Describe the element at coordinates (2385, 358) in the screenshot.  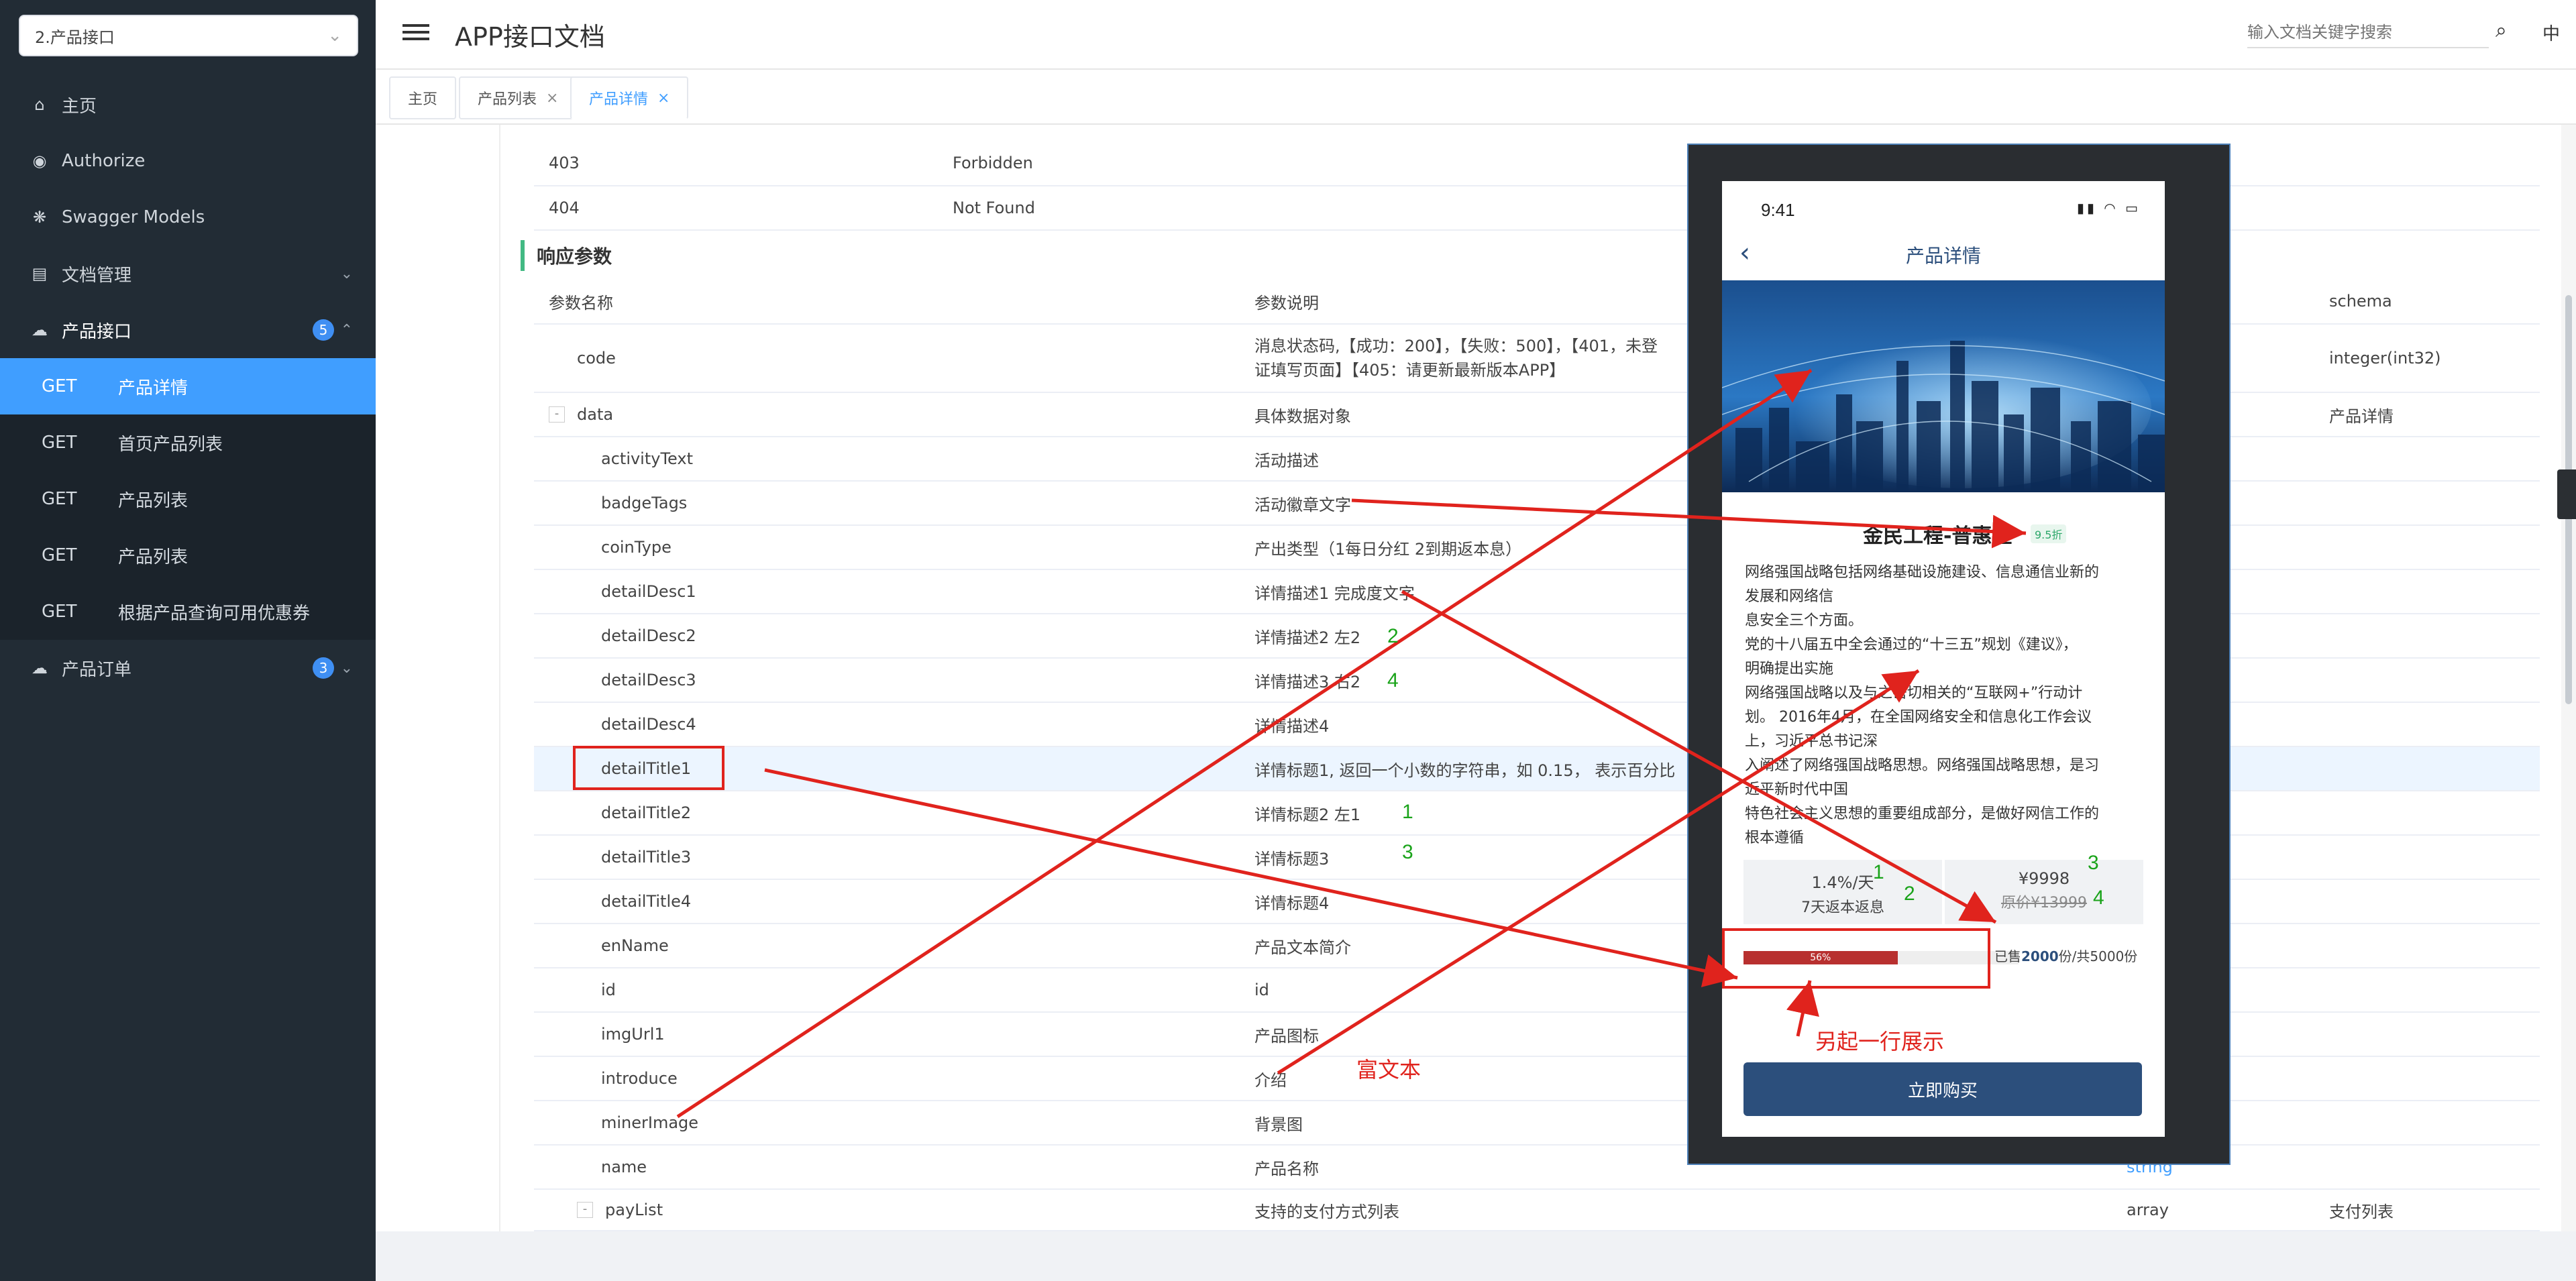
I see `param-schema: integer(int32)` at that location.